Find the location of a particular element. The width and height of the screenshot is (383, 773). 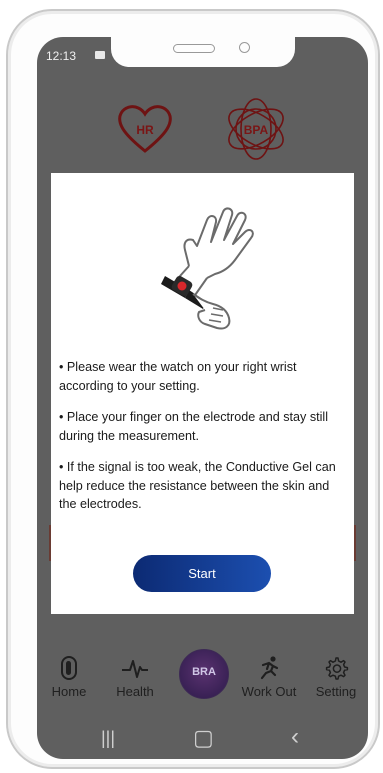

system-navigation-bar: ||| ▢ ‹ is located at coordinates (202, 738).